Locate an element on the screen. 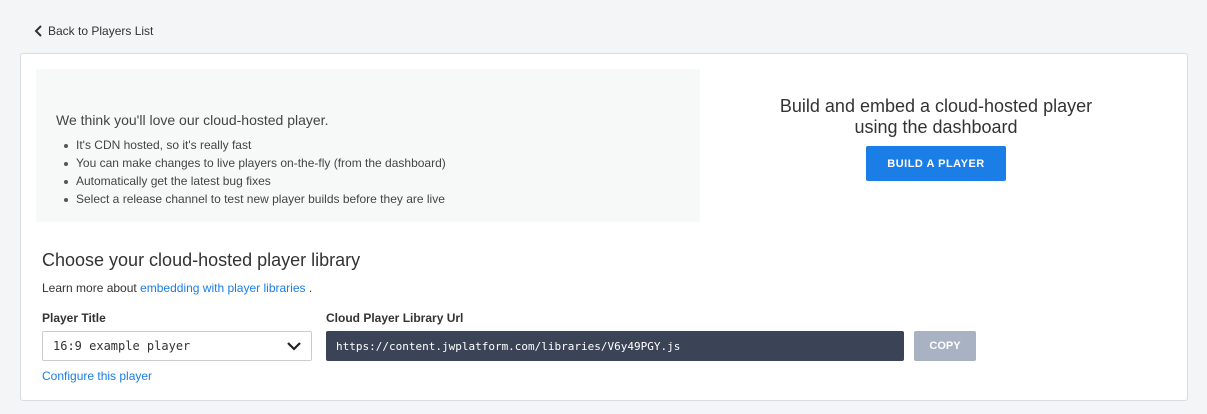  library-section-title: Choose your cloud-hosted player library is located at coordinates (201, 260).